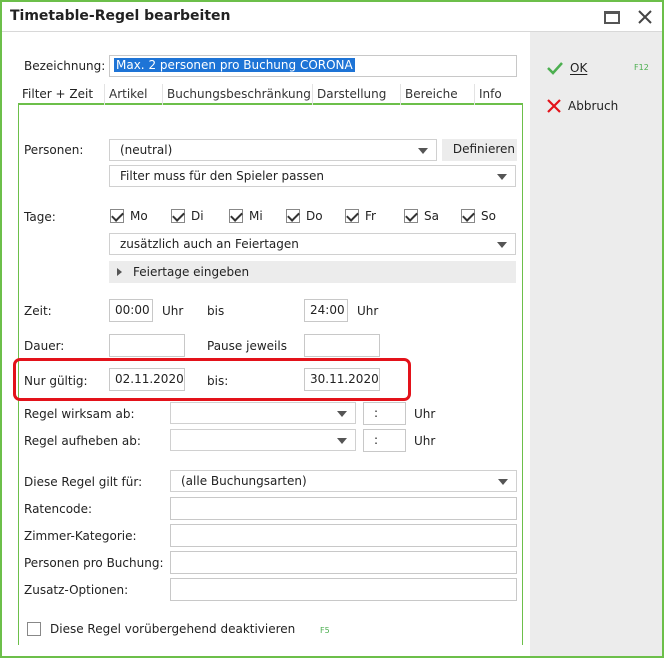  I want to click on maximize-button, so click(612, 17).